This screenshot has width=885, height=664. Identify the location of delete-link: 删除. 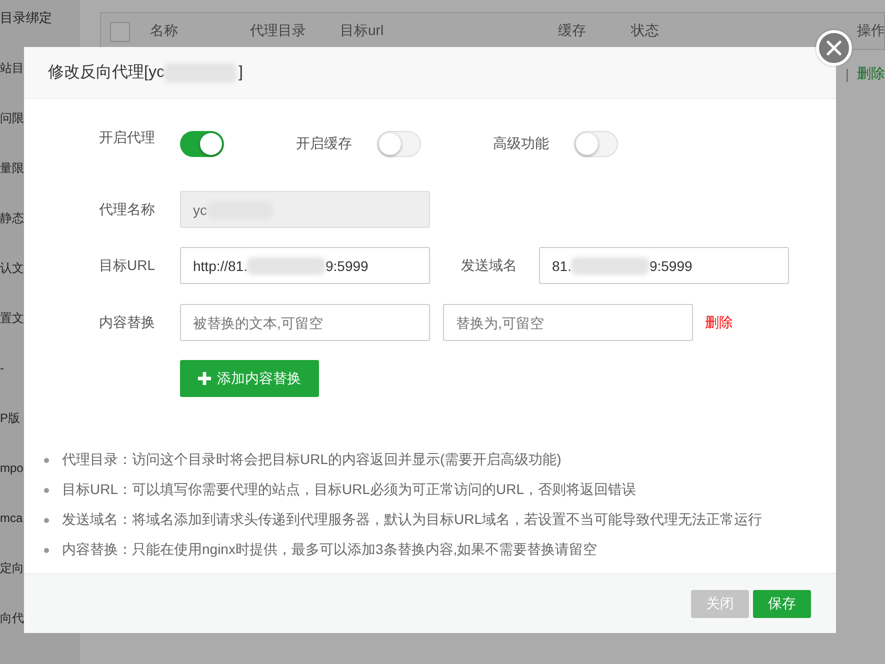
(719, 323).